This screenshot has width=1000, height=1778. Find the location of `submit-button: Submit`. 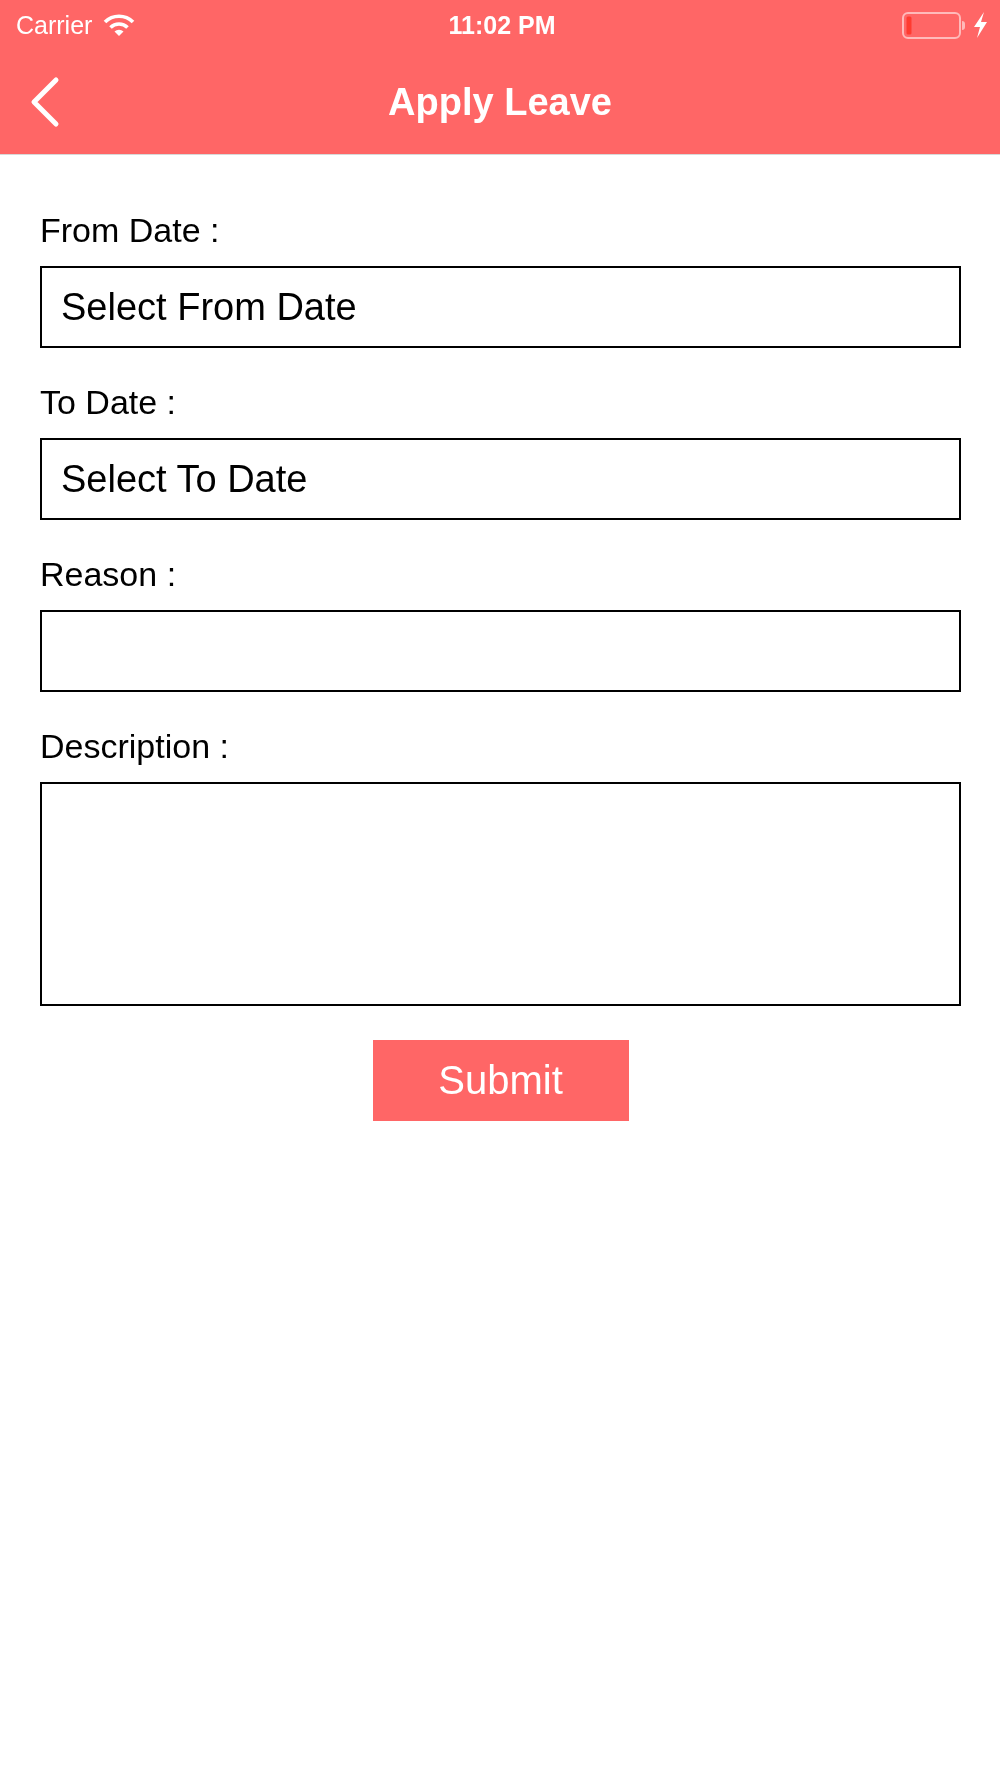

submit-button: Submit is located at coordinates (500, 1080).